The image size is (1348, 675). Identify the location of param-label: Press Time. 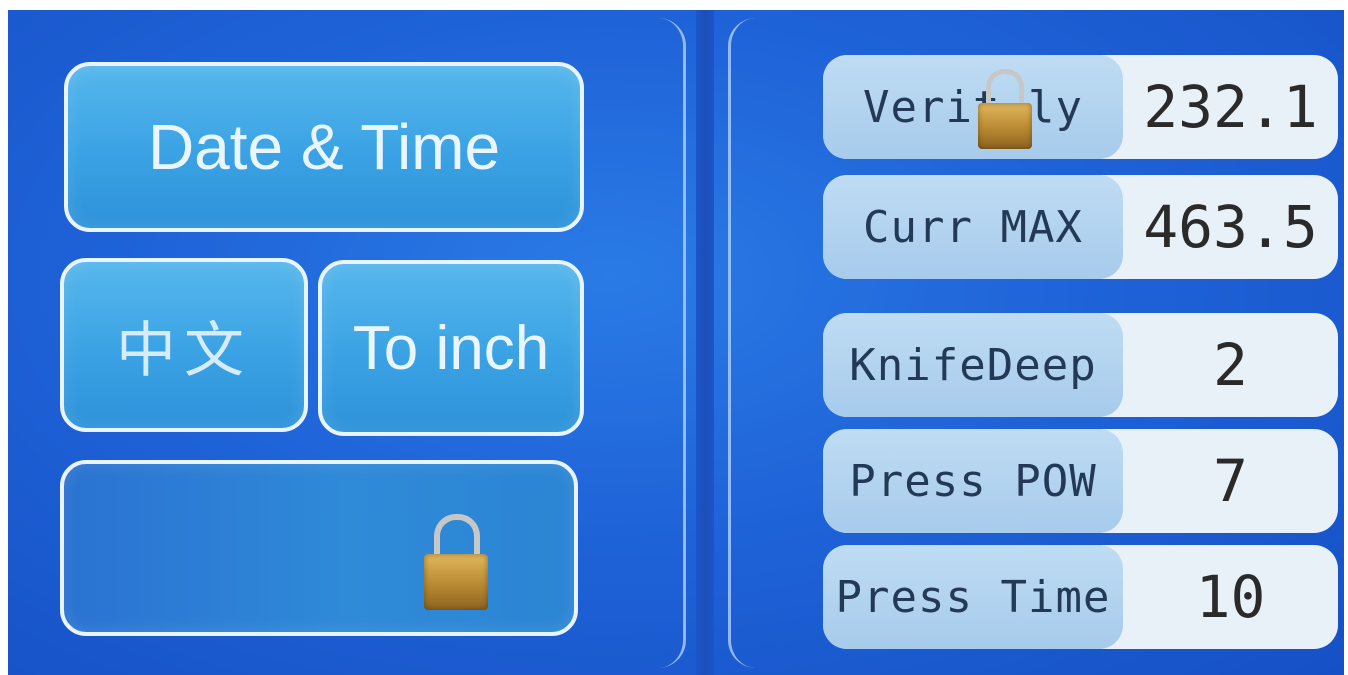
(973, 597).